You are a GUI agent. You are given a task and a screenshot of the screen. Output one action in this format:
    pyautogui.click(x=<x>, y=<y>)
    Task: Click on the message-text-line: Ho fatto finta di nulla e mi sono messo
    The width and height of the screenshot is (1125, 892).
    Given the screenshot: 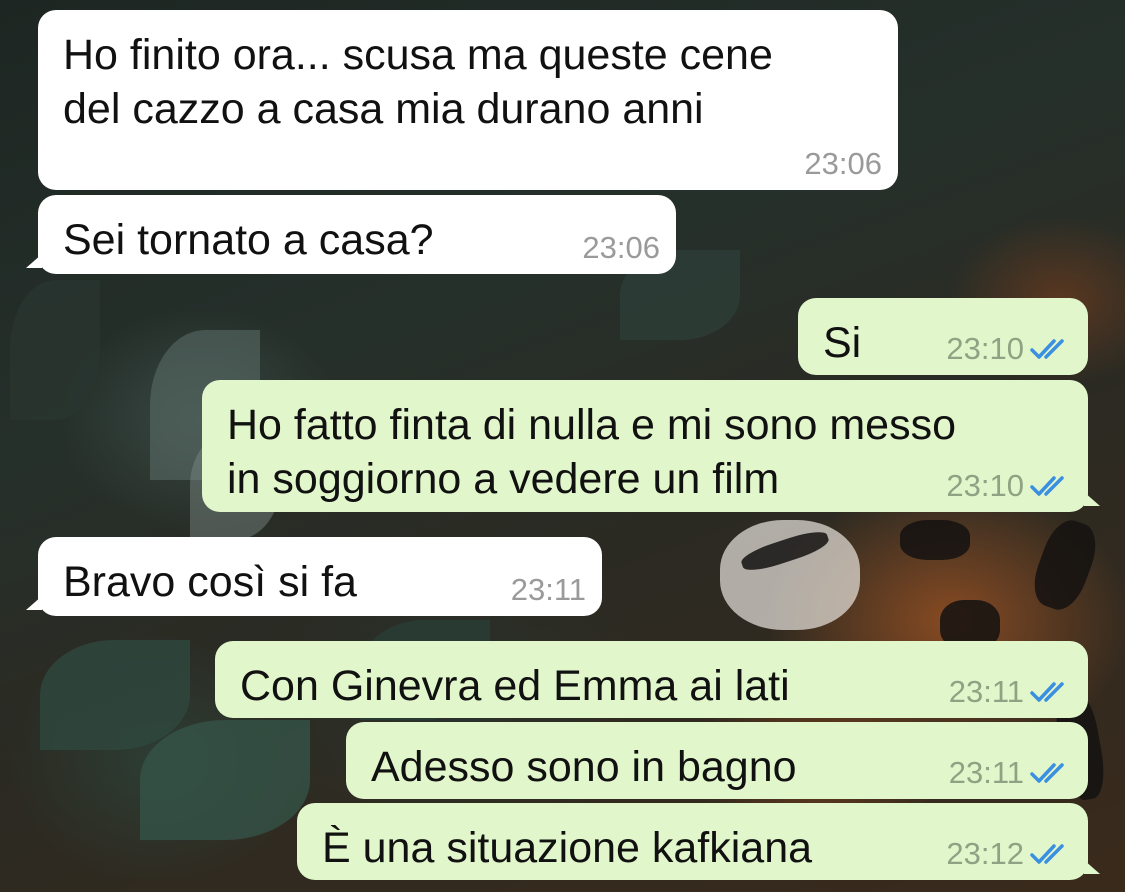 What is the action you would take?
    pyautogui.click(x=591, y=425)
    